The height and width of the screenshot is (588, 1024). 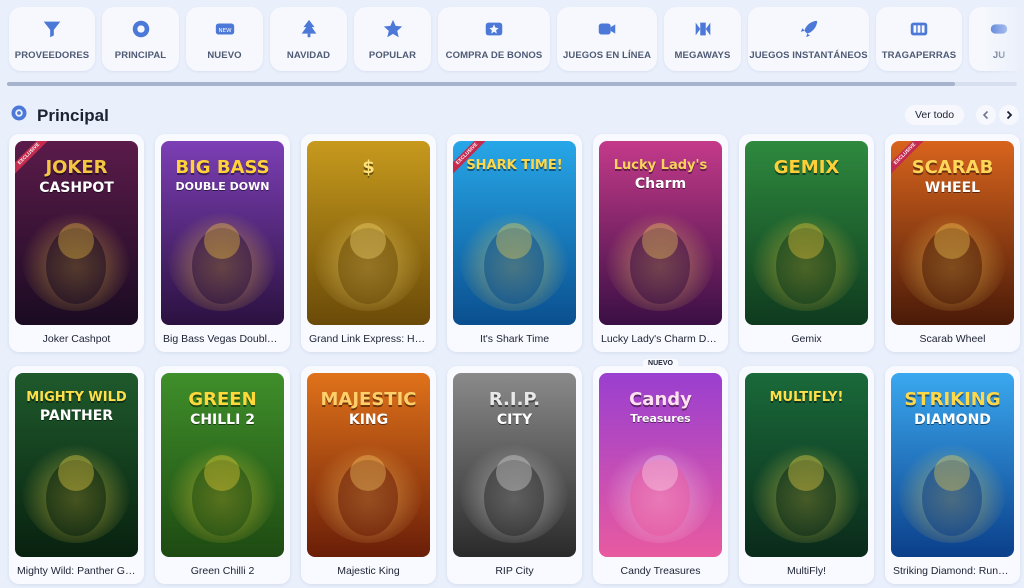 I want to click on megaways-icon, so click(x=703, y=29).